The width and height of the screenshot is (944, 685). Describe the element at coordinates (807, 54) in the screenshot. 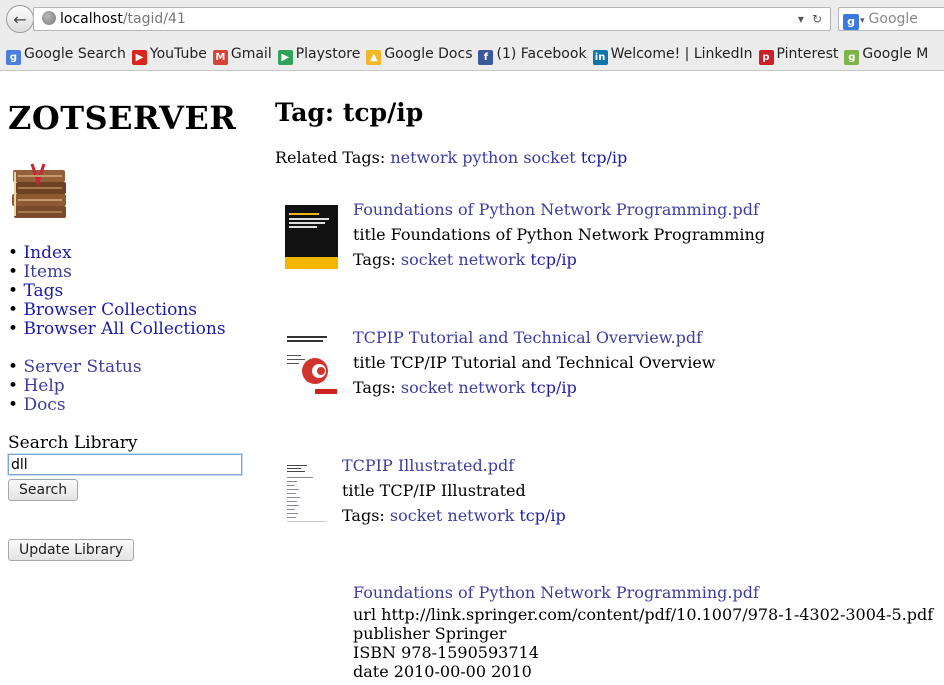

I see `bookmark-label: Pinterest` at that location.